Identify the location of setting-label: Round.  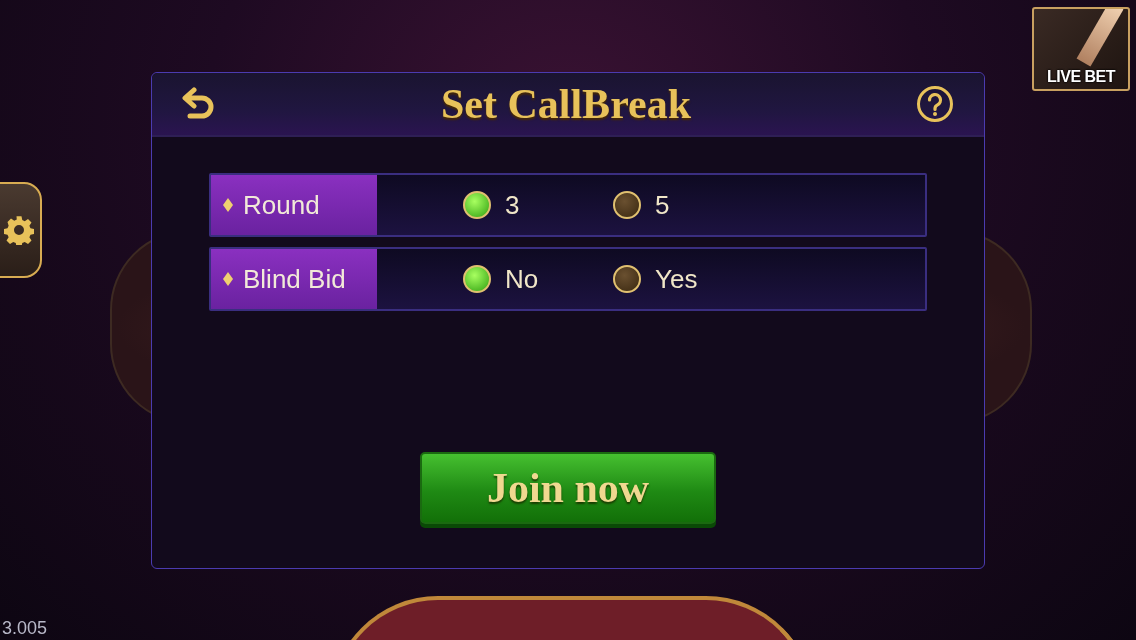
(281, 205).